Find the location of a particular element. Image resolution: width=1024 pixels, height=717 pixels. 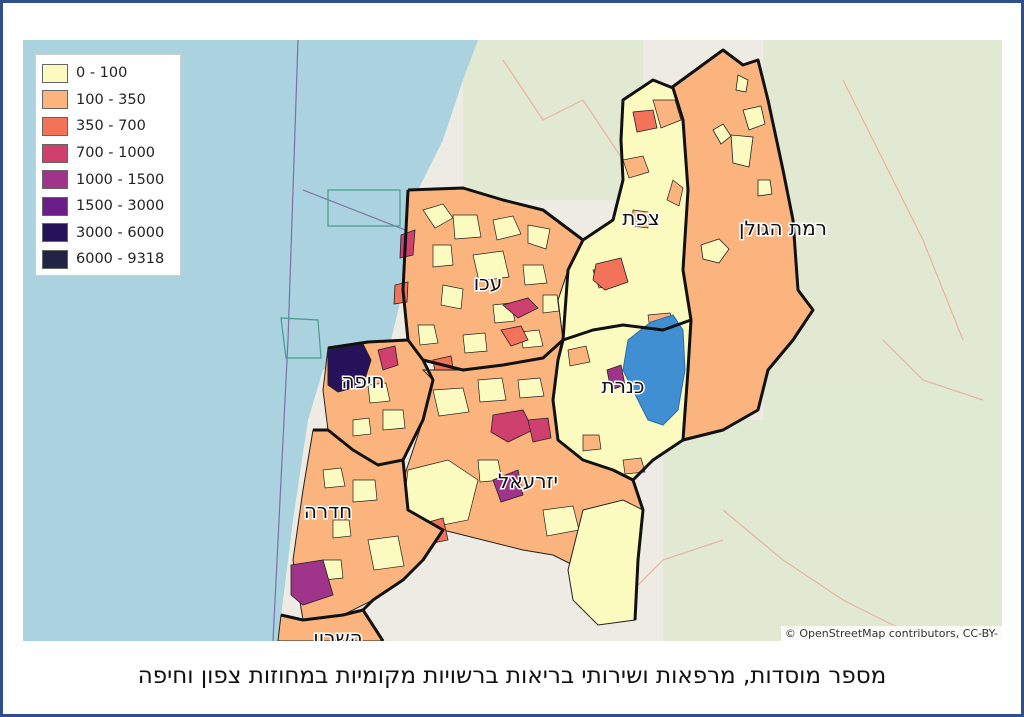

legend-label: 100 - 350 is located at coordinates (111, 99).